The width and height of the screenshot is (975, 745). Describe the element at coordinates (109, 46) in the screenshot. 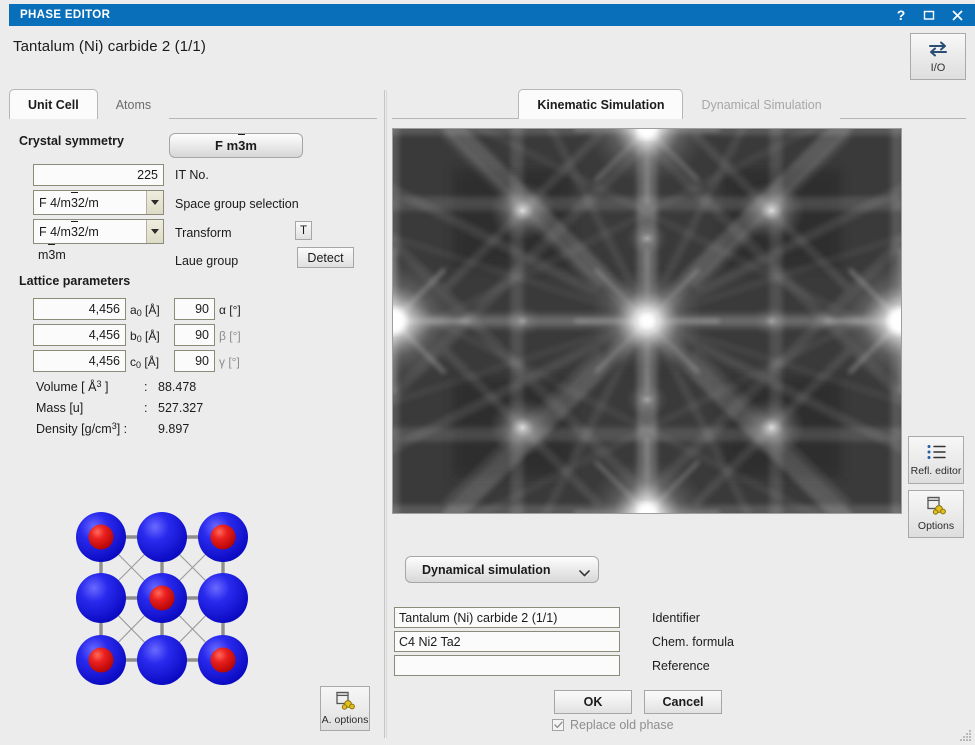

I see `page-title: Tantalum (Ni) carbide 2 (1/1)` at that location.